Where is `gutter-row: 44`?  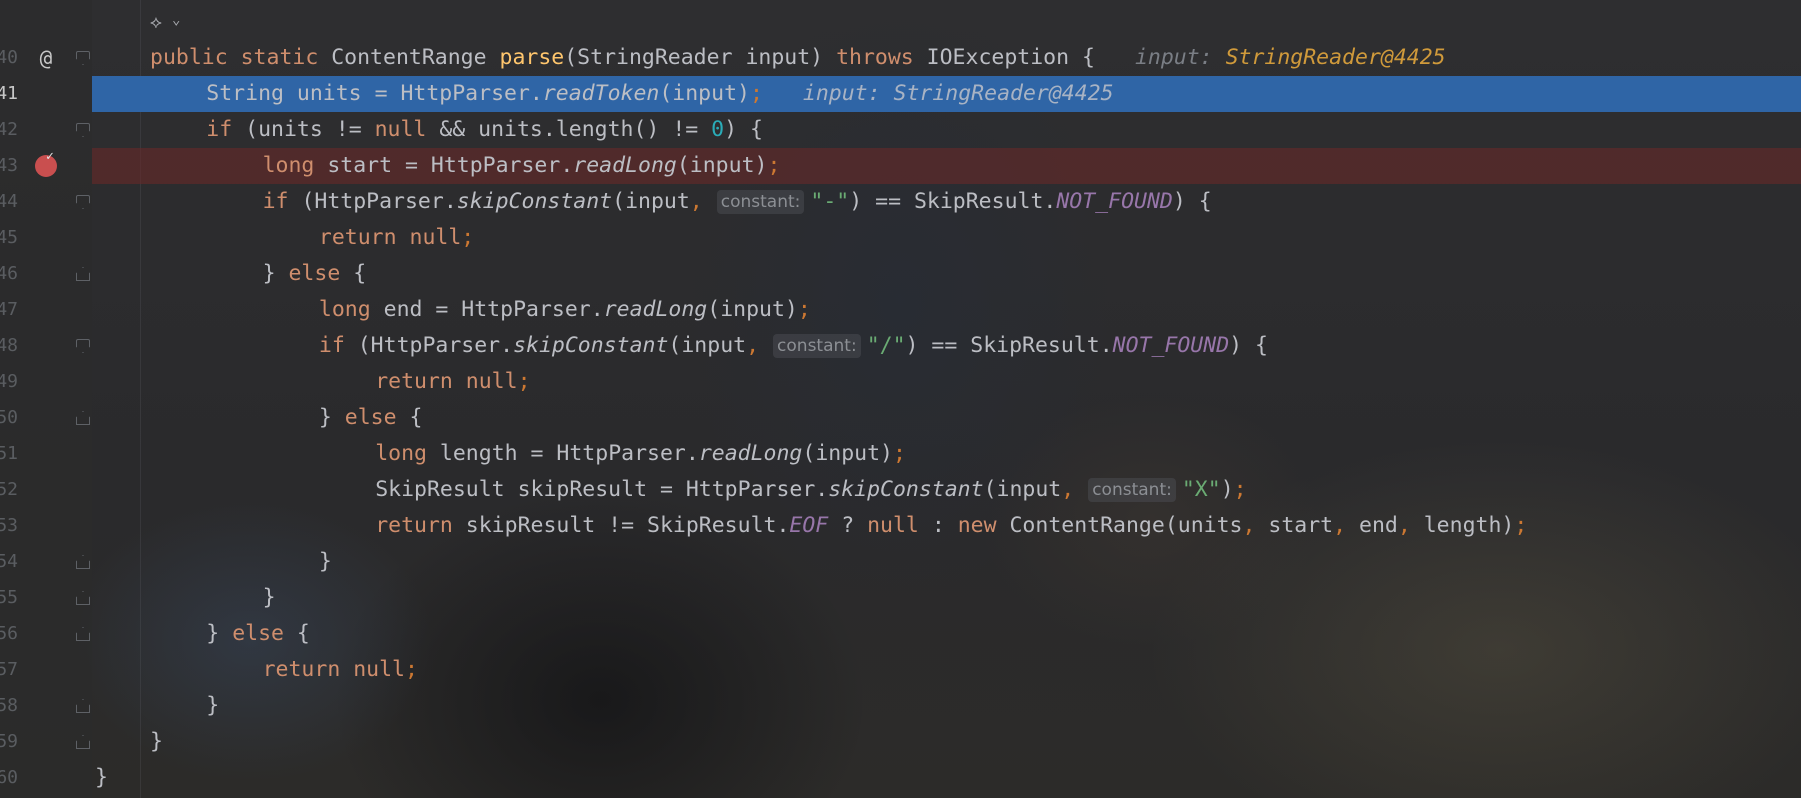
gutter-row: 44 is located at coordinates (46, 202).